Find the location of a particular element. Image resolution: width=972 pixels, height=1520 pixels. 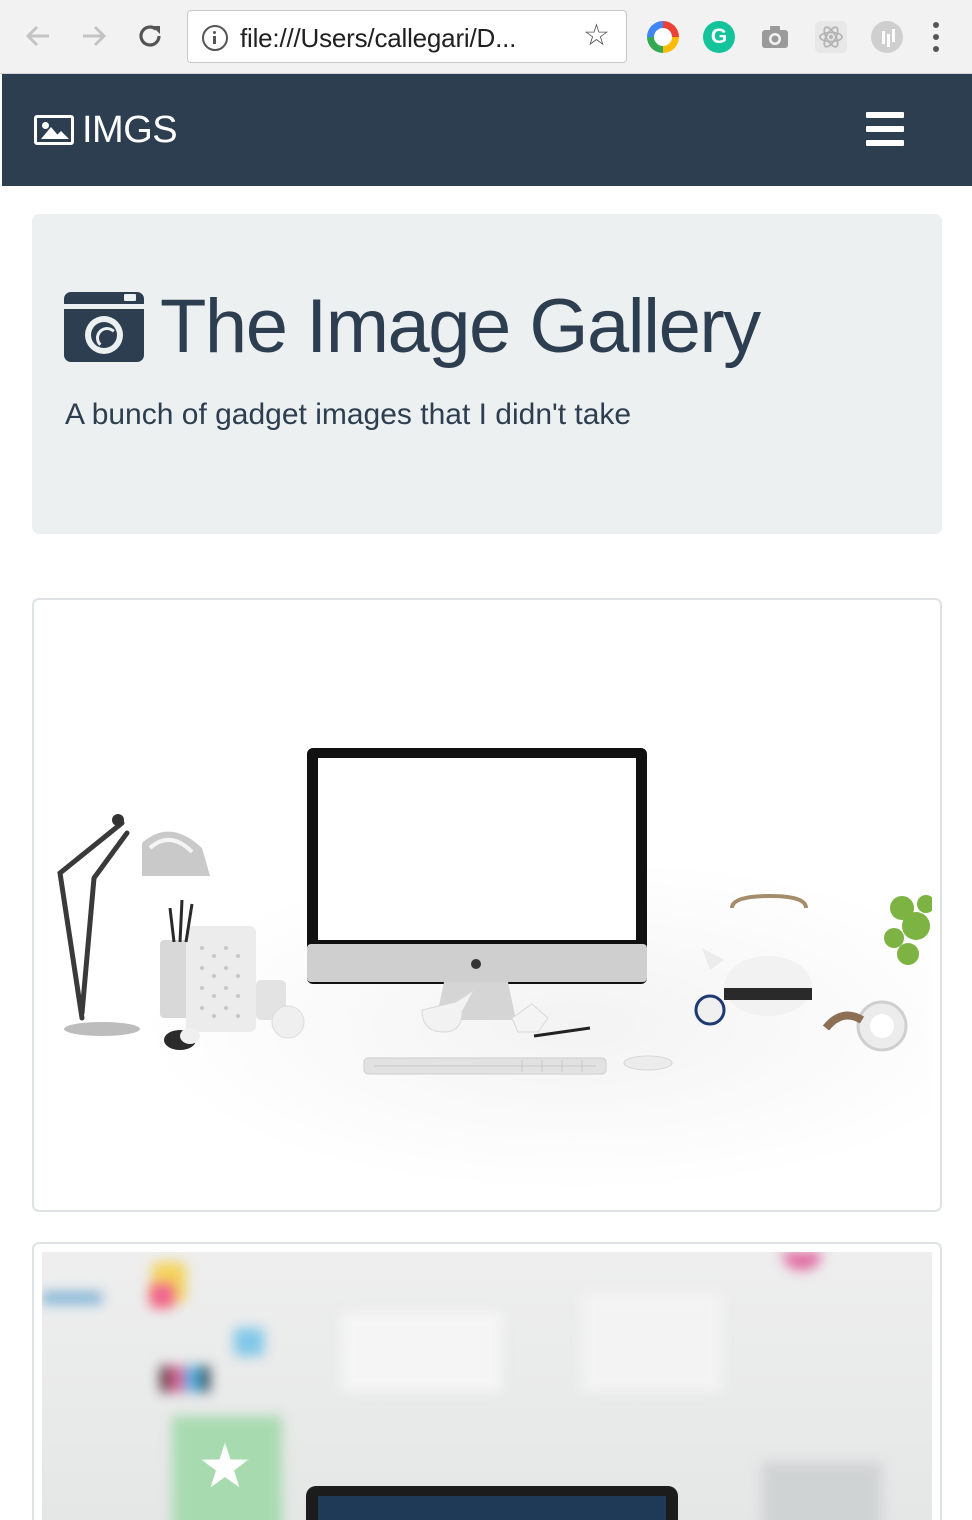

forward-button is located at coordinates (94, 36).